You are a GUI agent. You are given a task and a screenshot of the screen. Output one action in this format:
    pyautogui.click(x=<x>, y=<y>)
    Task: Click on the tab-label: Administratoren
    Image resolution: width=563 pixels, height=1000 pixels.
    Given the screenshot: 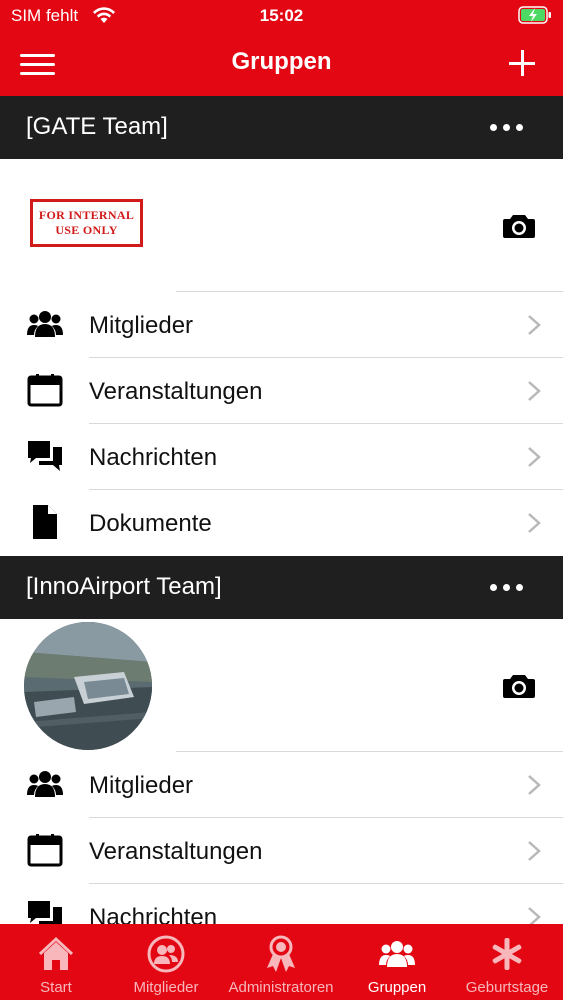 What is the action you would take?
    pyautogui.click(x=281, y=987)
    